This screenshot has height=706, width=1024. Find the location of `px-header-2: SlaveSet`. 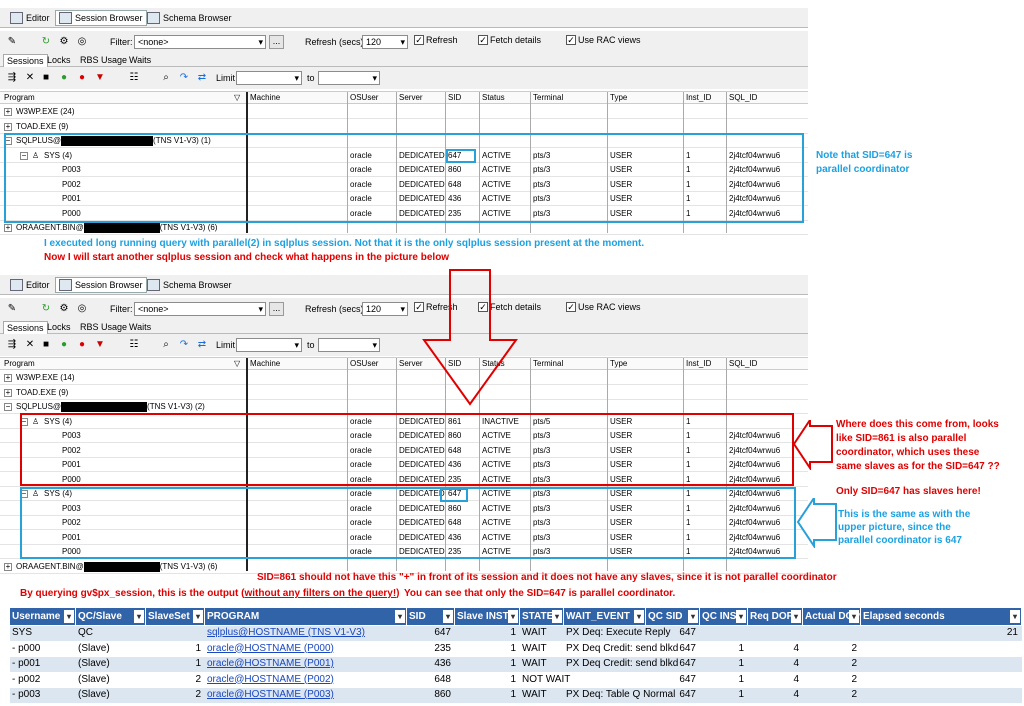

px-header-2: SlaveSet is located at coordinates (175, 616).